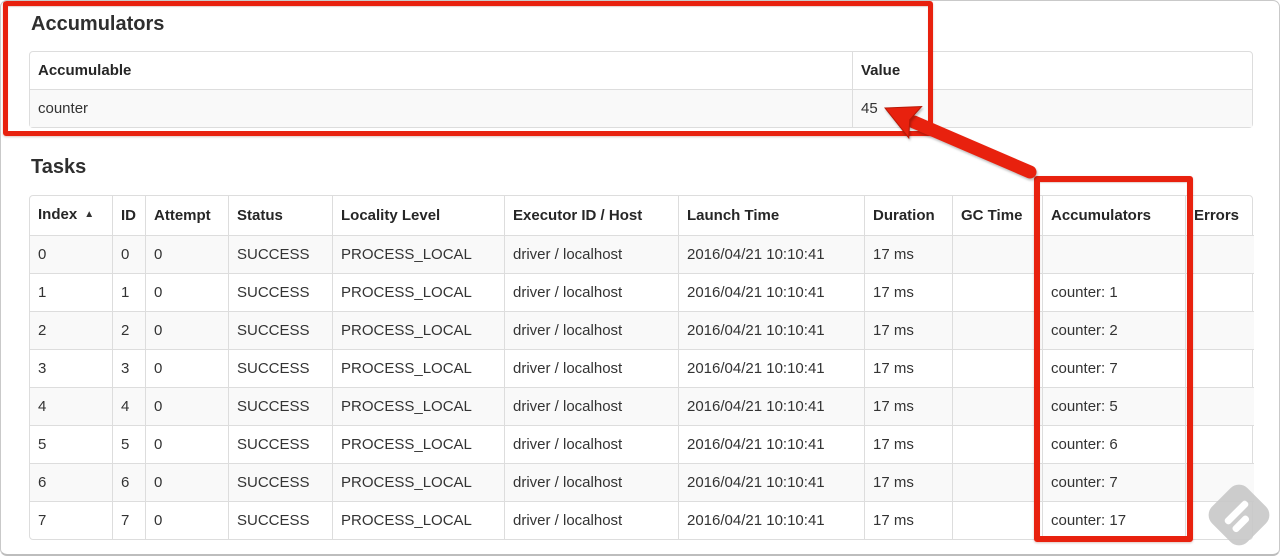 The image size is (1280, 556). I want to click on column-header-label: Errors, so click(1217, 215).